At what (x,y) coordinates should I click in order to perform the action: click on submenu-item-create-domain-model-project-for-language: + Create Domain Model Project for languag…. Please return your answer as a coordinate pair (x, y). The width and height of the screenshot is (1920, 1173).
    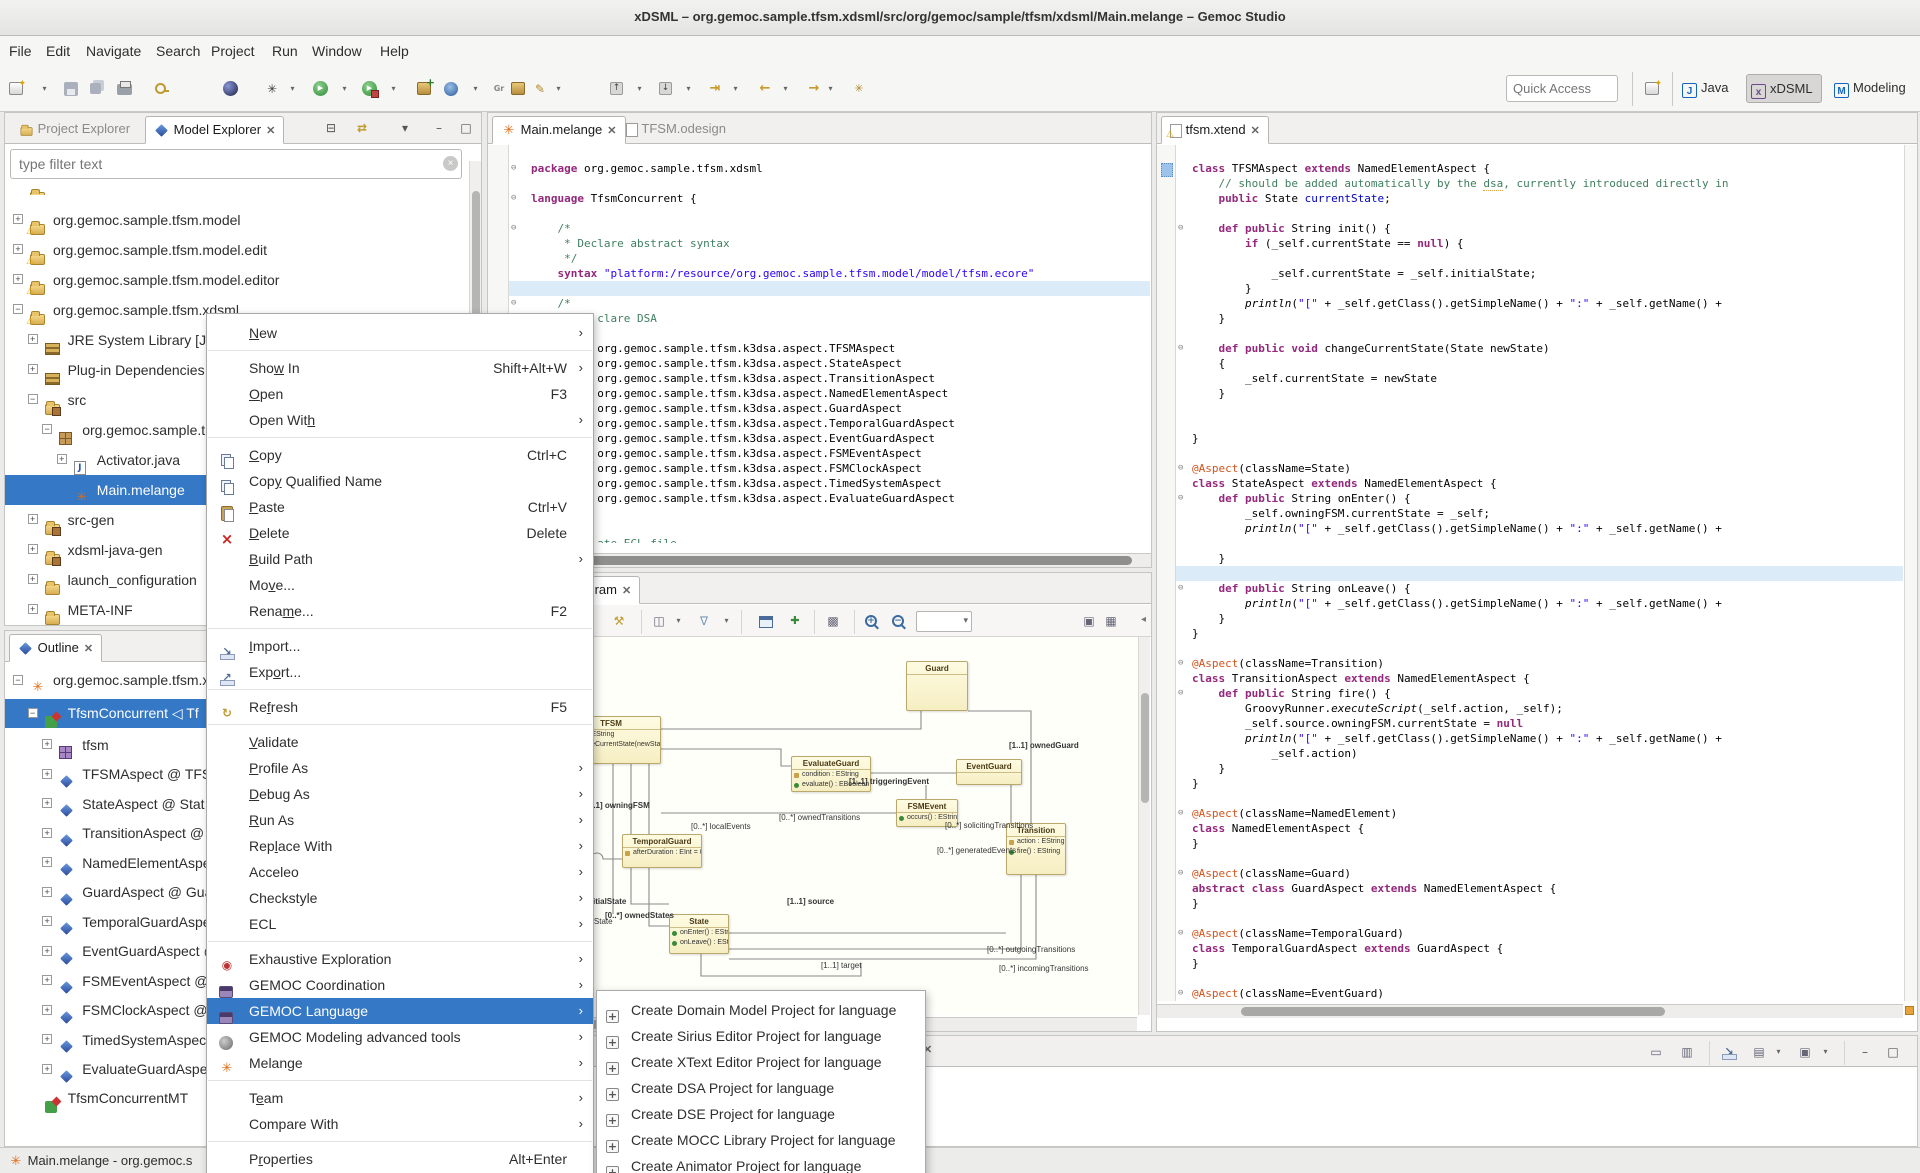
    Looking at the image, I should click on (761, 1010).